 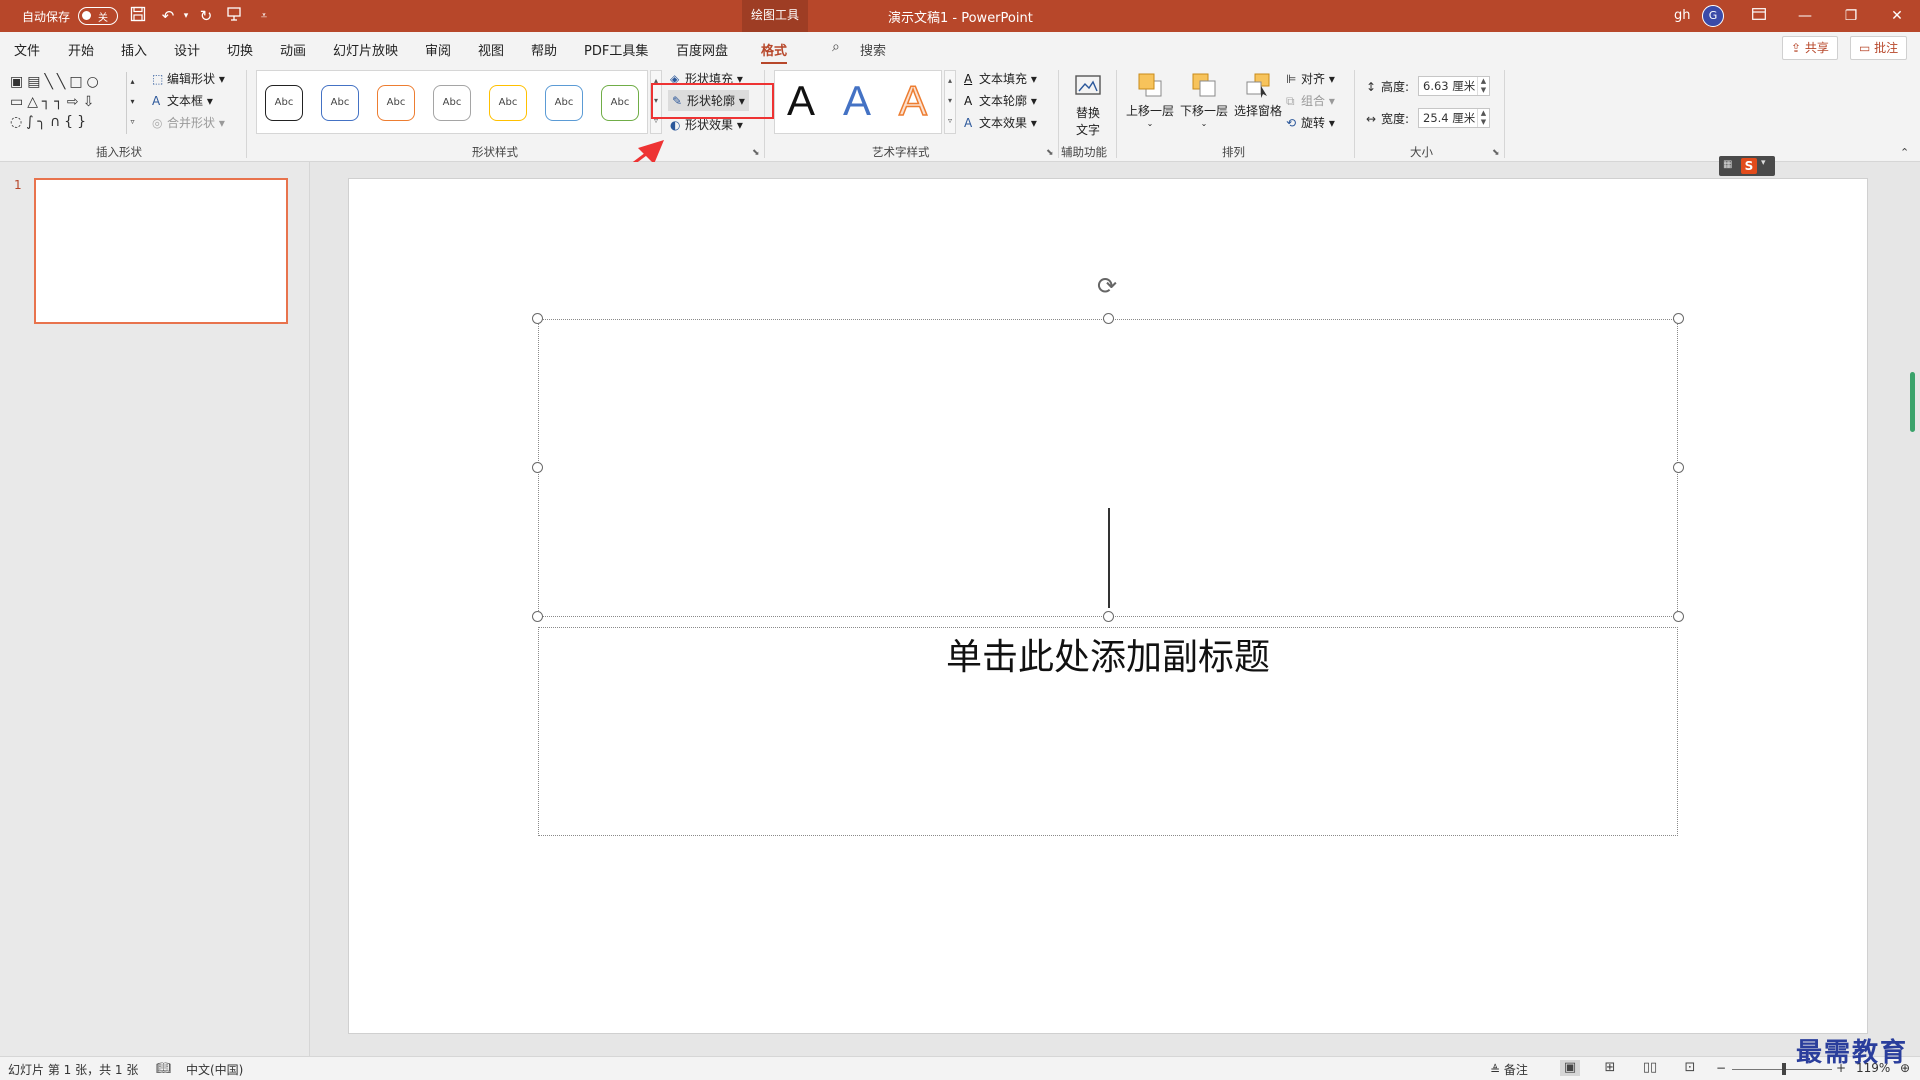 What do you see at coordinates (913, 100) in the screenshot?
I see `wordart-style-orange: A` at bounding box center [913, 100].